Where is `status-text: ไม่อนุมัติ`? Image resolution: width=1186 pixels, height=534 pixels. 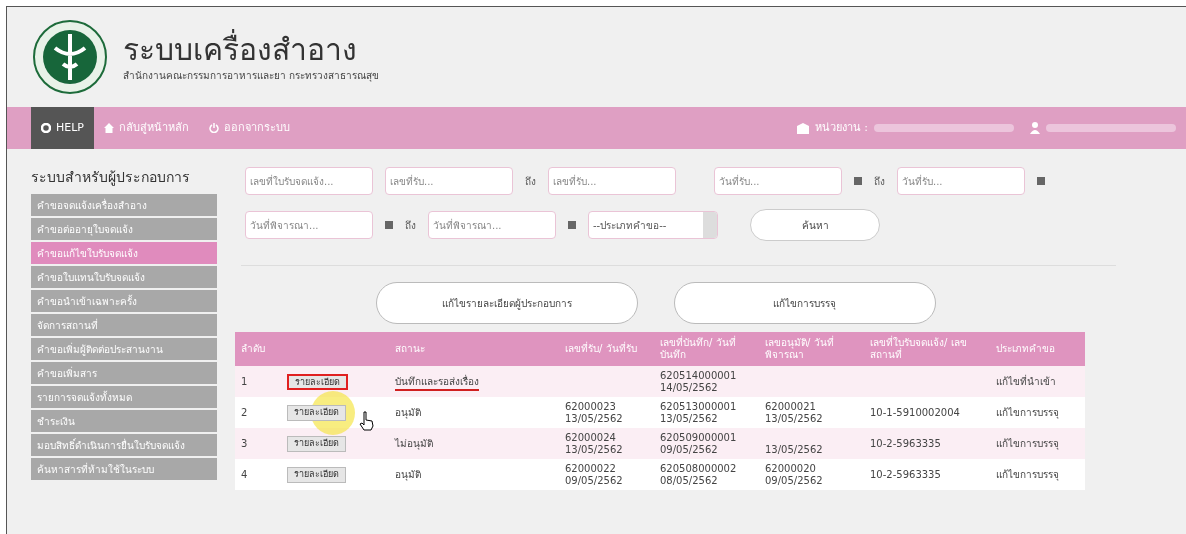 status-text: ไม่อนุมัติ is located at coordinates (414, 443).